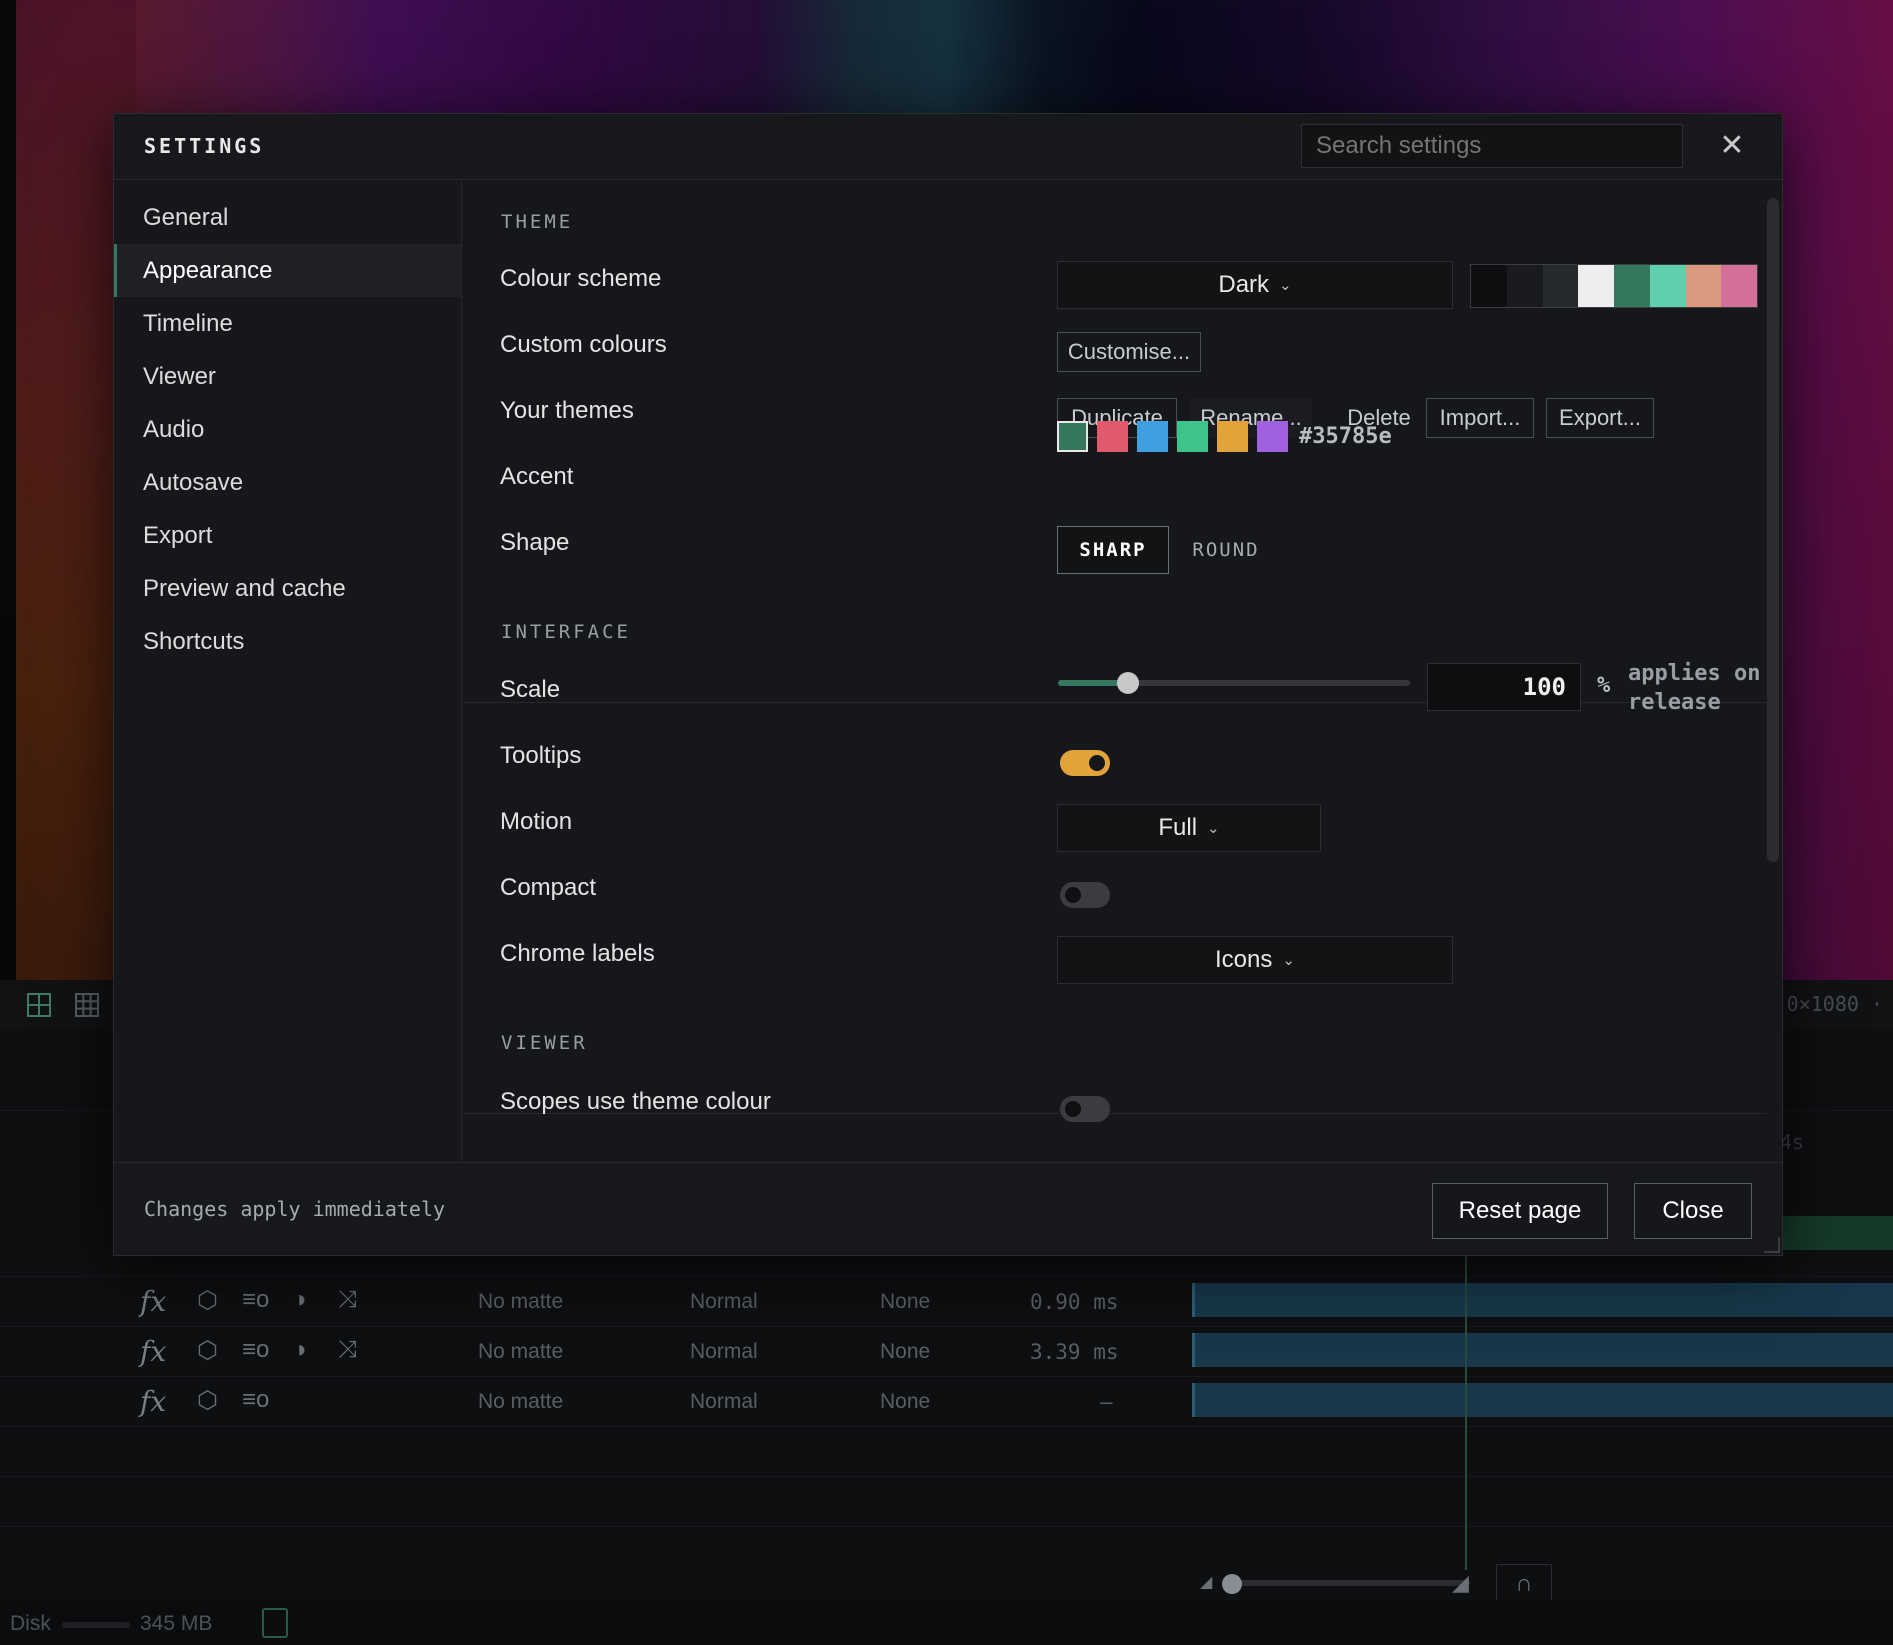 This screenshot has width=1893, height=1645. What do you see at coordinates (295, 1209) in the screenshot?
I see `footer-note: Changes apply immediately` at bounding box center [295, 1209].